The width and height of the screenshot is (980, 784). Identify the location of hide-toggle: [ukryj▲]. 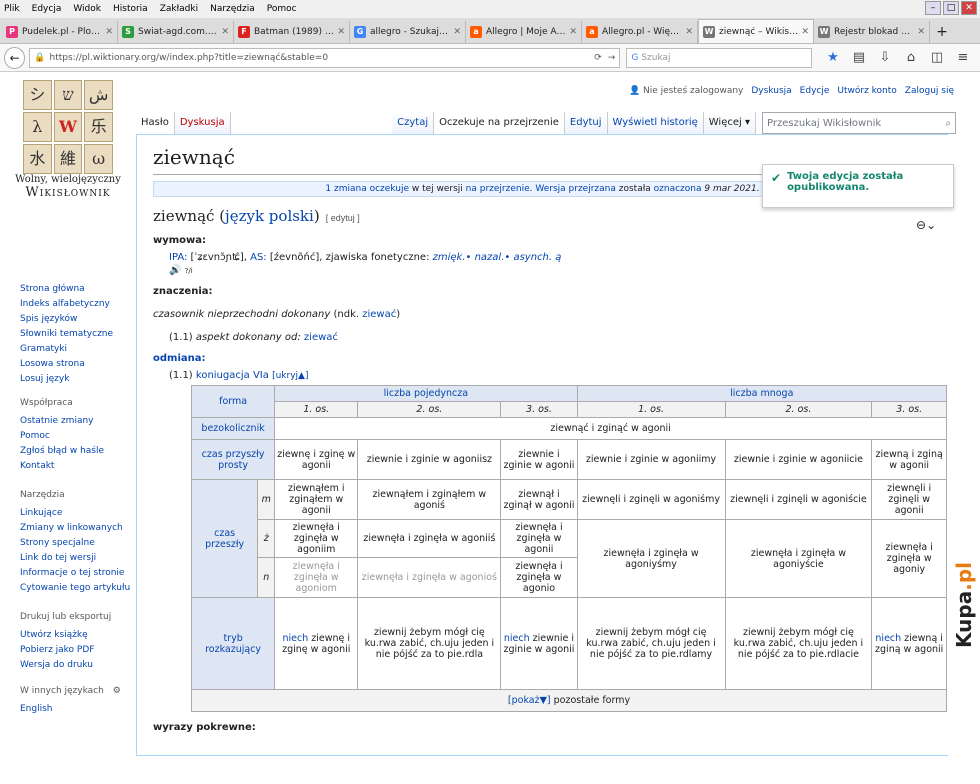
(290, 376).